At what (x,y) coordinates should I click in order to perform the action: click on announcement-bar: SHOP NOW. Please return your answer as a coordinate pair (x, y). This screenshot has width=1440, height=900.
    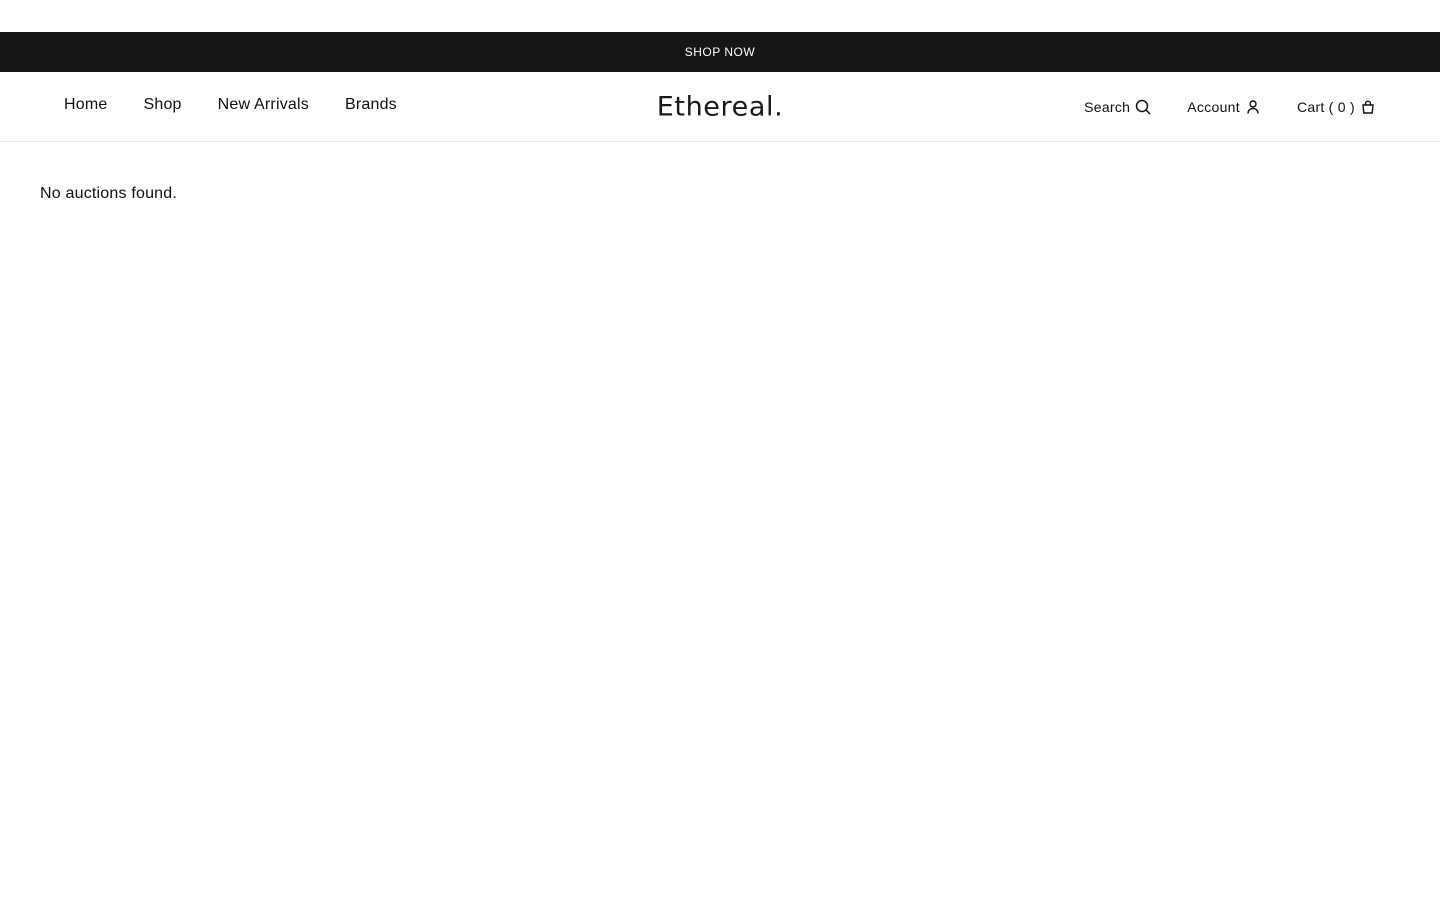
    Looking at the image, I should click on (720, 52).